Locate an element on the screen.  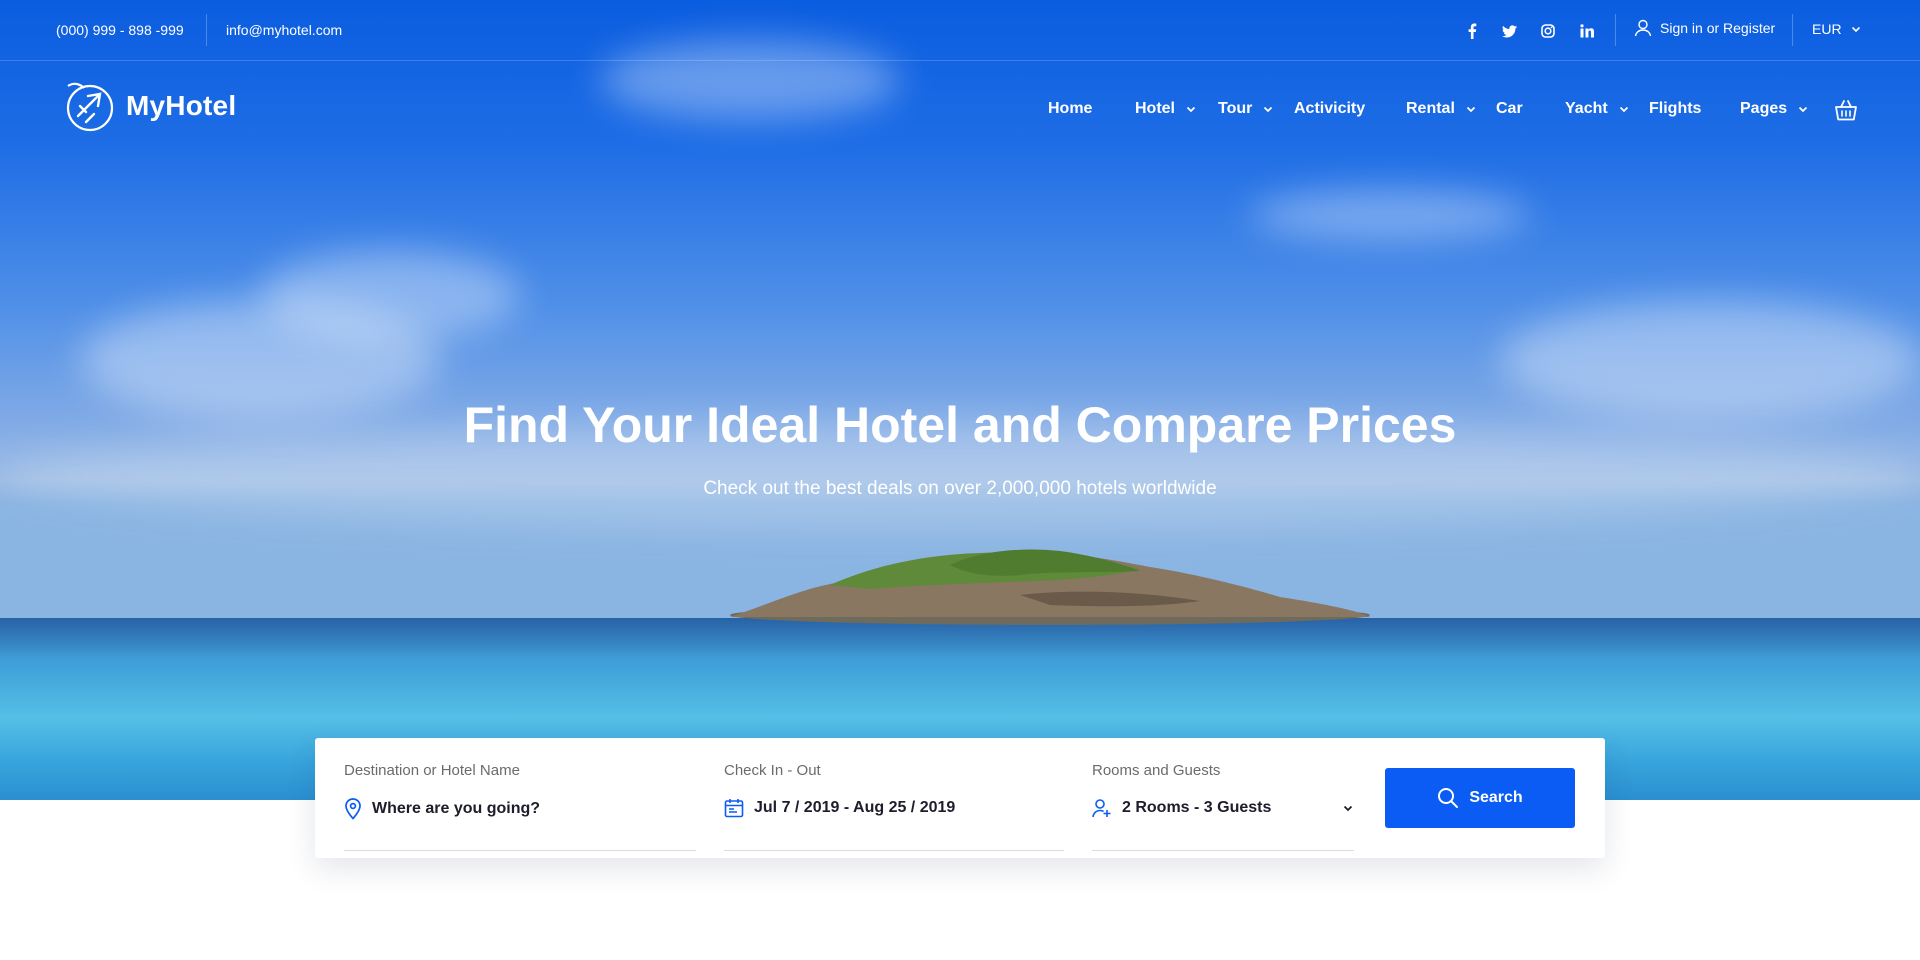
email-link: info@myhotel.com is located at coordinates (284, 30).